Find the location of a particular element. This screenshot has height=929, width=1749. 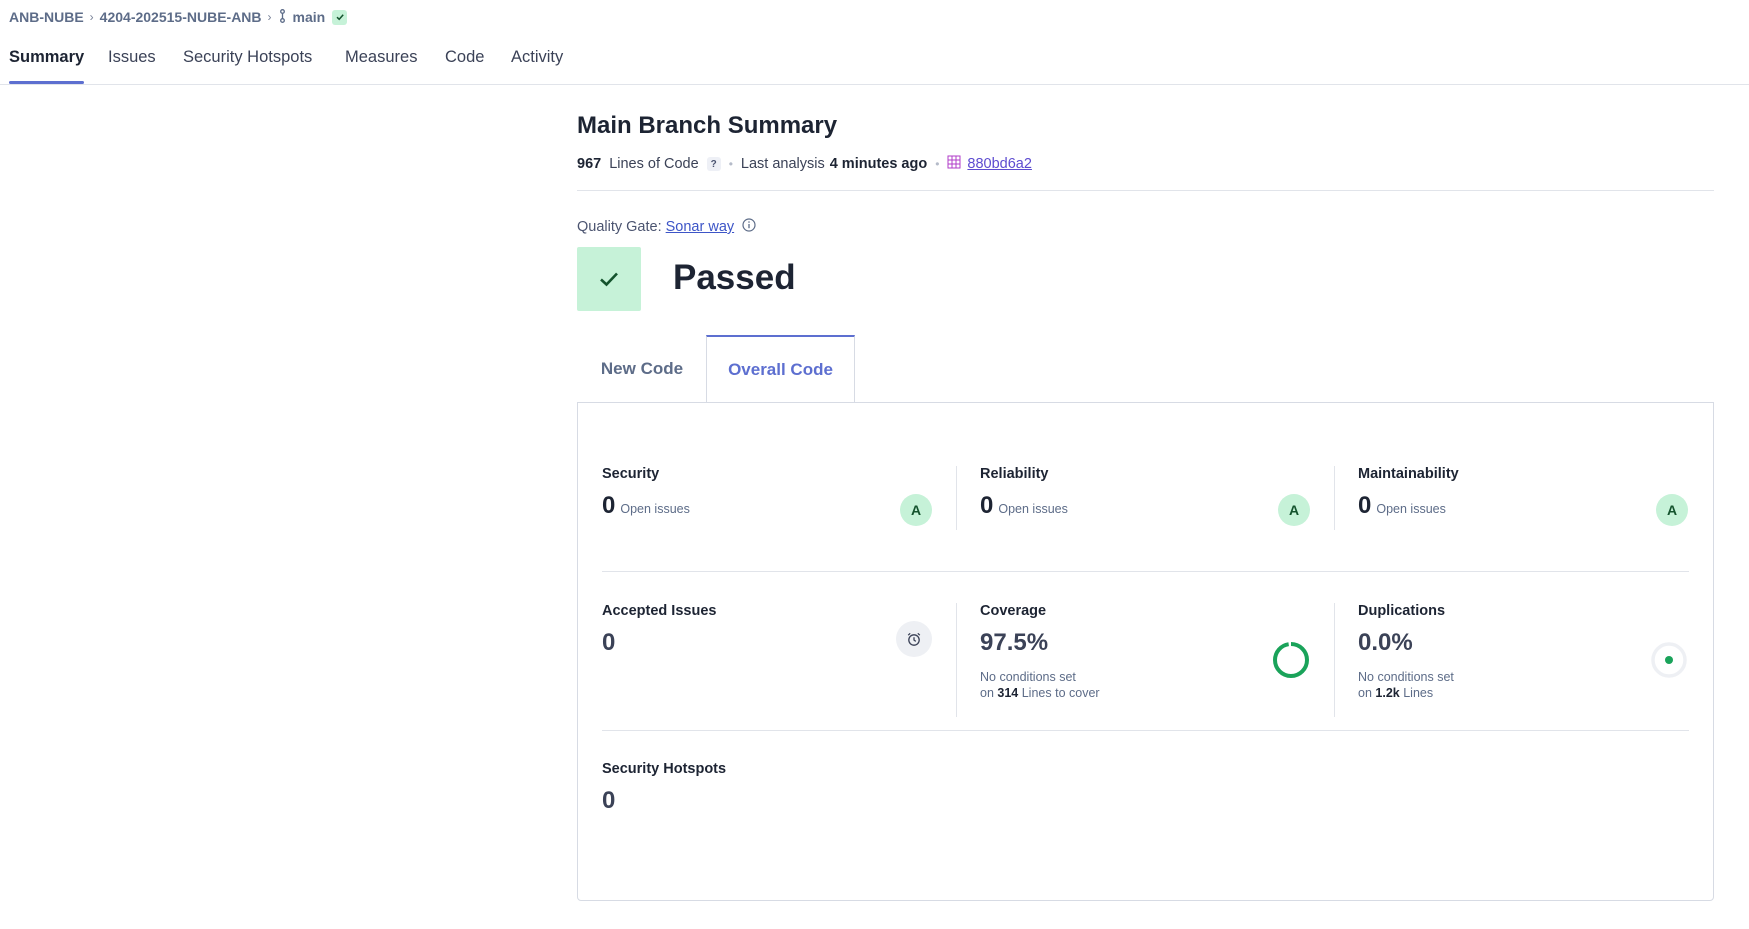

loc-value: 967 is located at coordinates (589, 164).